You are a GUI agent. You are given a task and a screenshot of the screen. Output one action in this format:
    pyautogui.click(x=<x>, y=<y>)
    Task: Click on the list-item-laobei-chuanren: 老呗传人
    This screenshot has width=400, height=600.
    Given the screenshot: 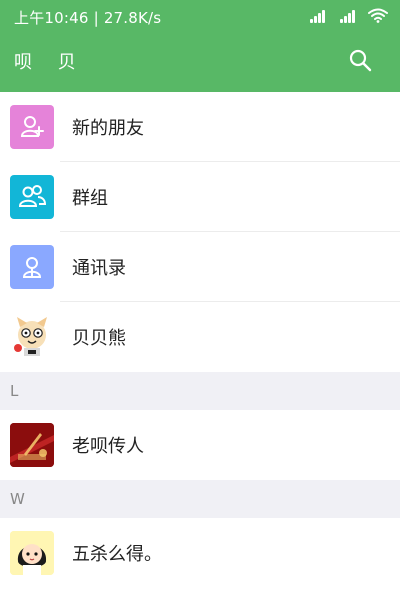 What is the action you would take?
    pyautogui.click(x=200, y=445)
    